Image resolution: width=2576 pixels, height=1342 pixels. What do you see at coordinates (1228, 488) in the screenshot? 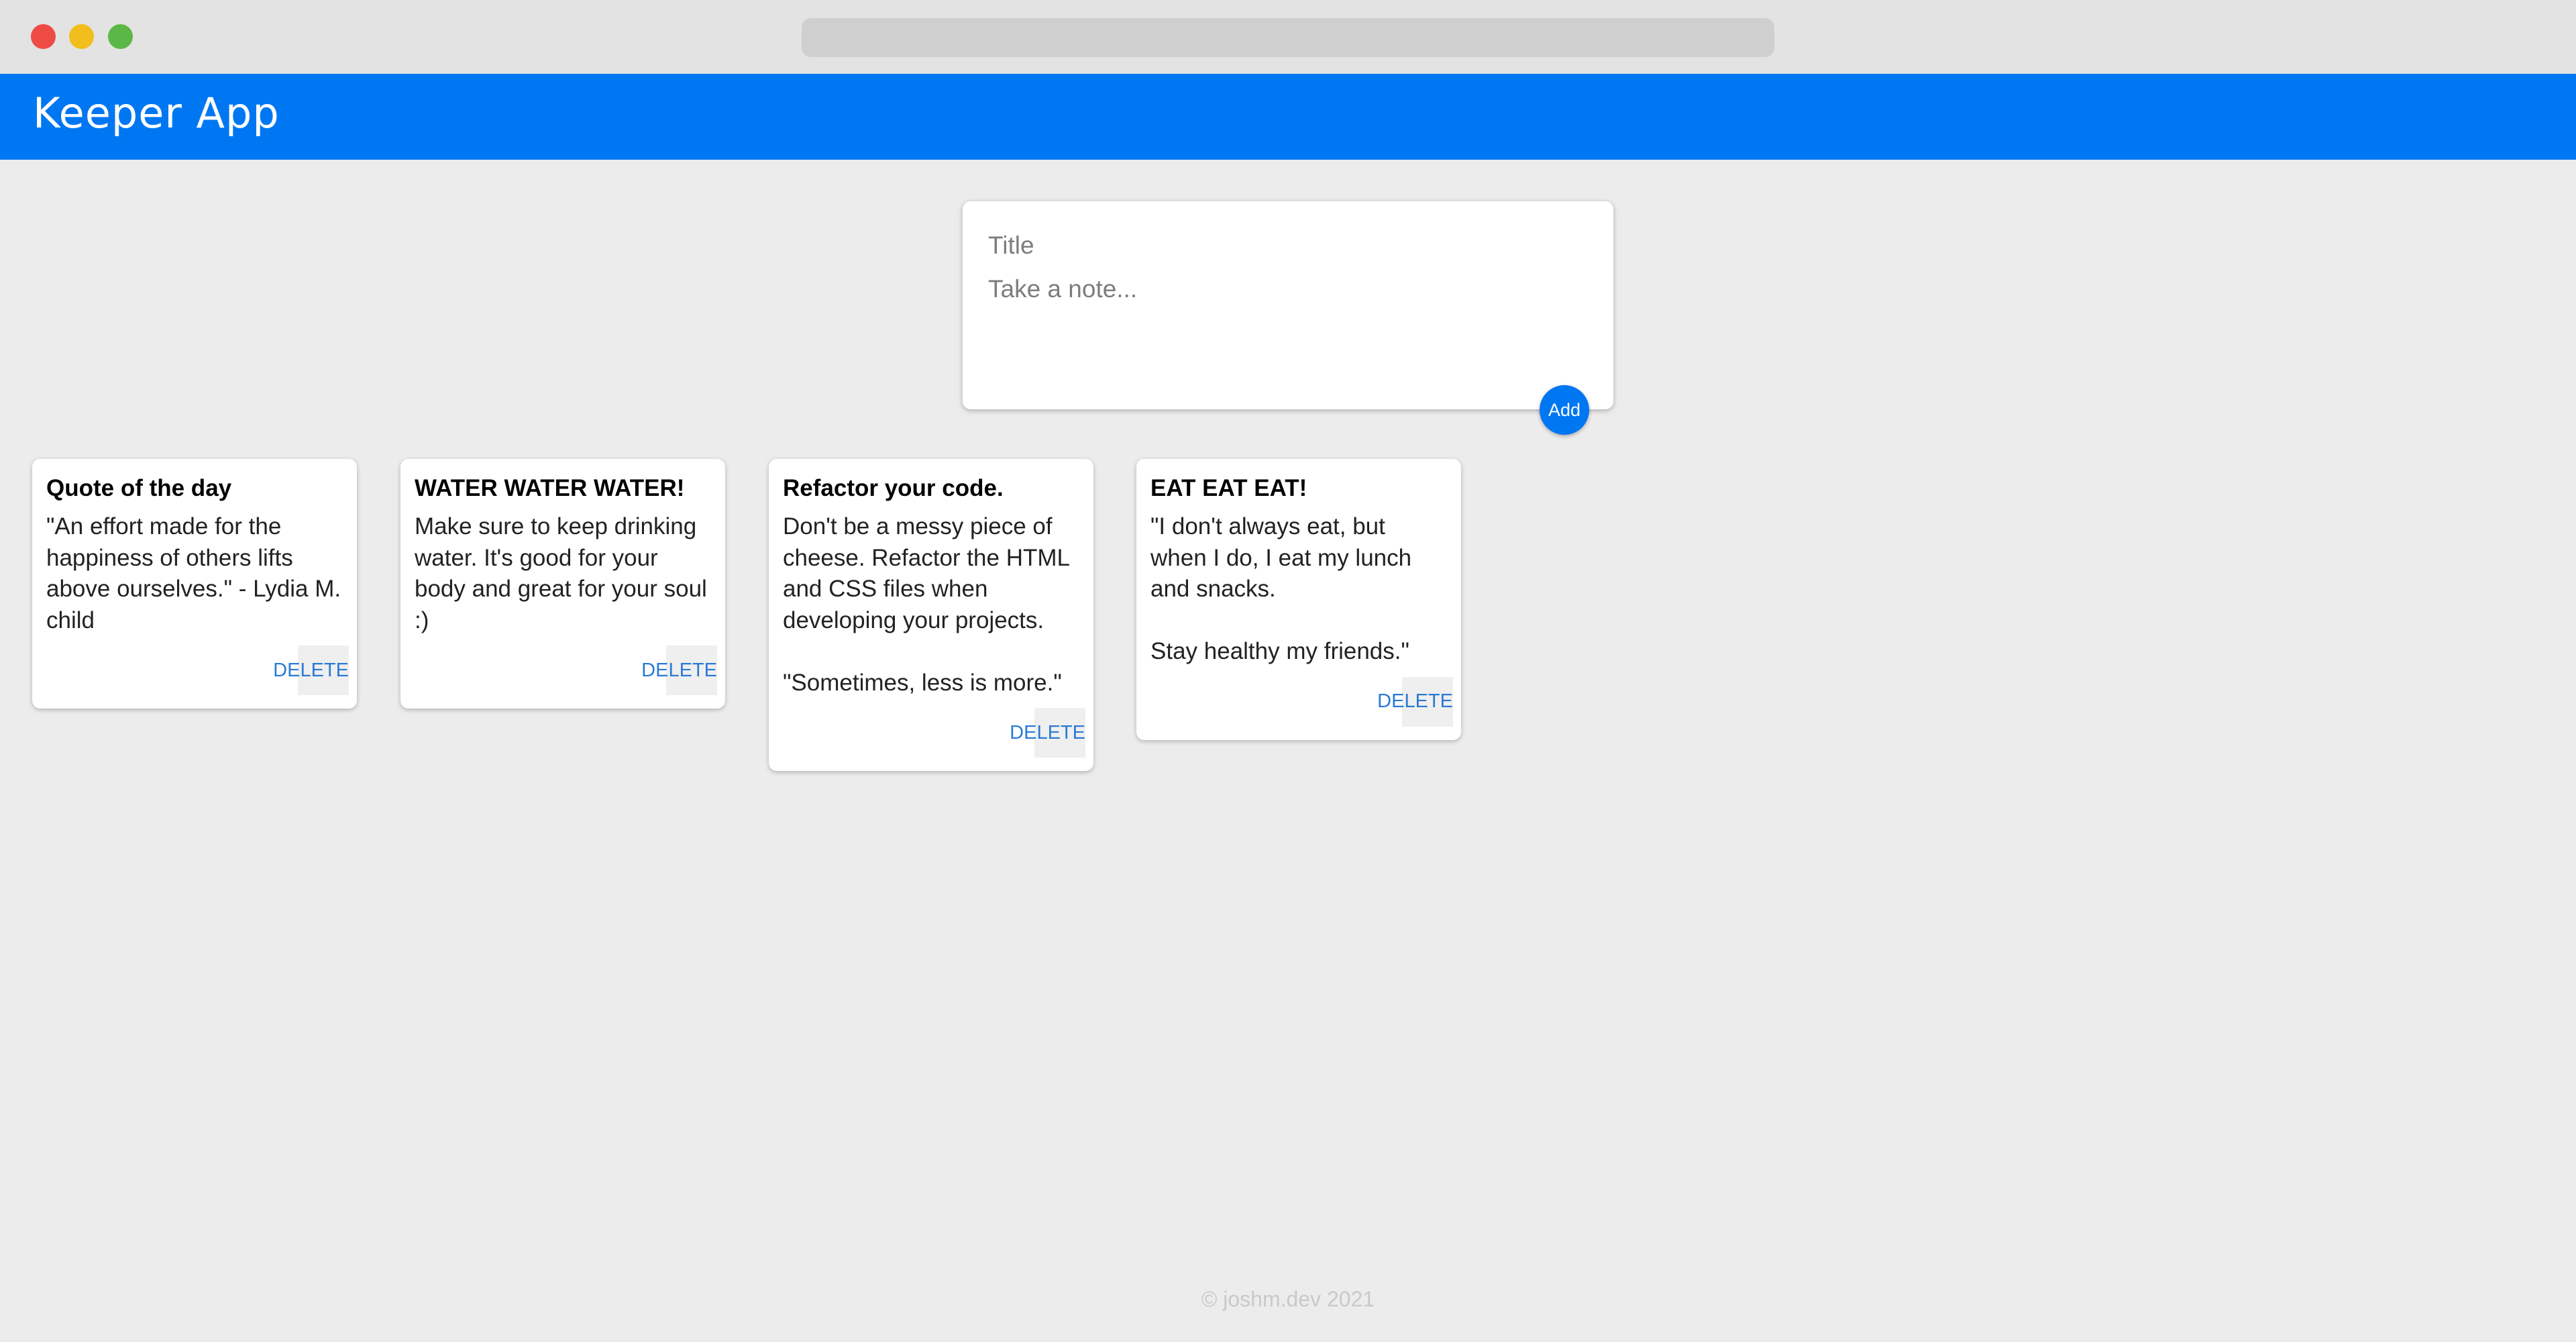
I see `note-title: EAT EAT EAT!` at bounding box center [1228, 488].